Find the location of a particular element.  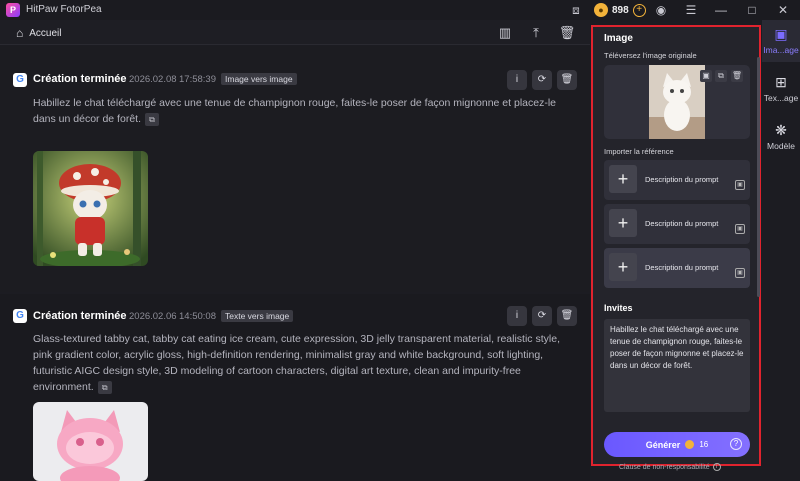

card-date: 2026.02.06 is located at coordinates (153, 316).